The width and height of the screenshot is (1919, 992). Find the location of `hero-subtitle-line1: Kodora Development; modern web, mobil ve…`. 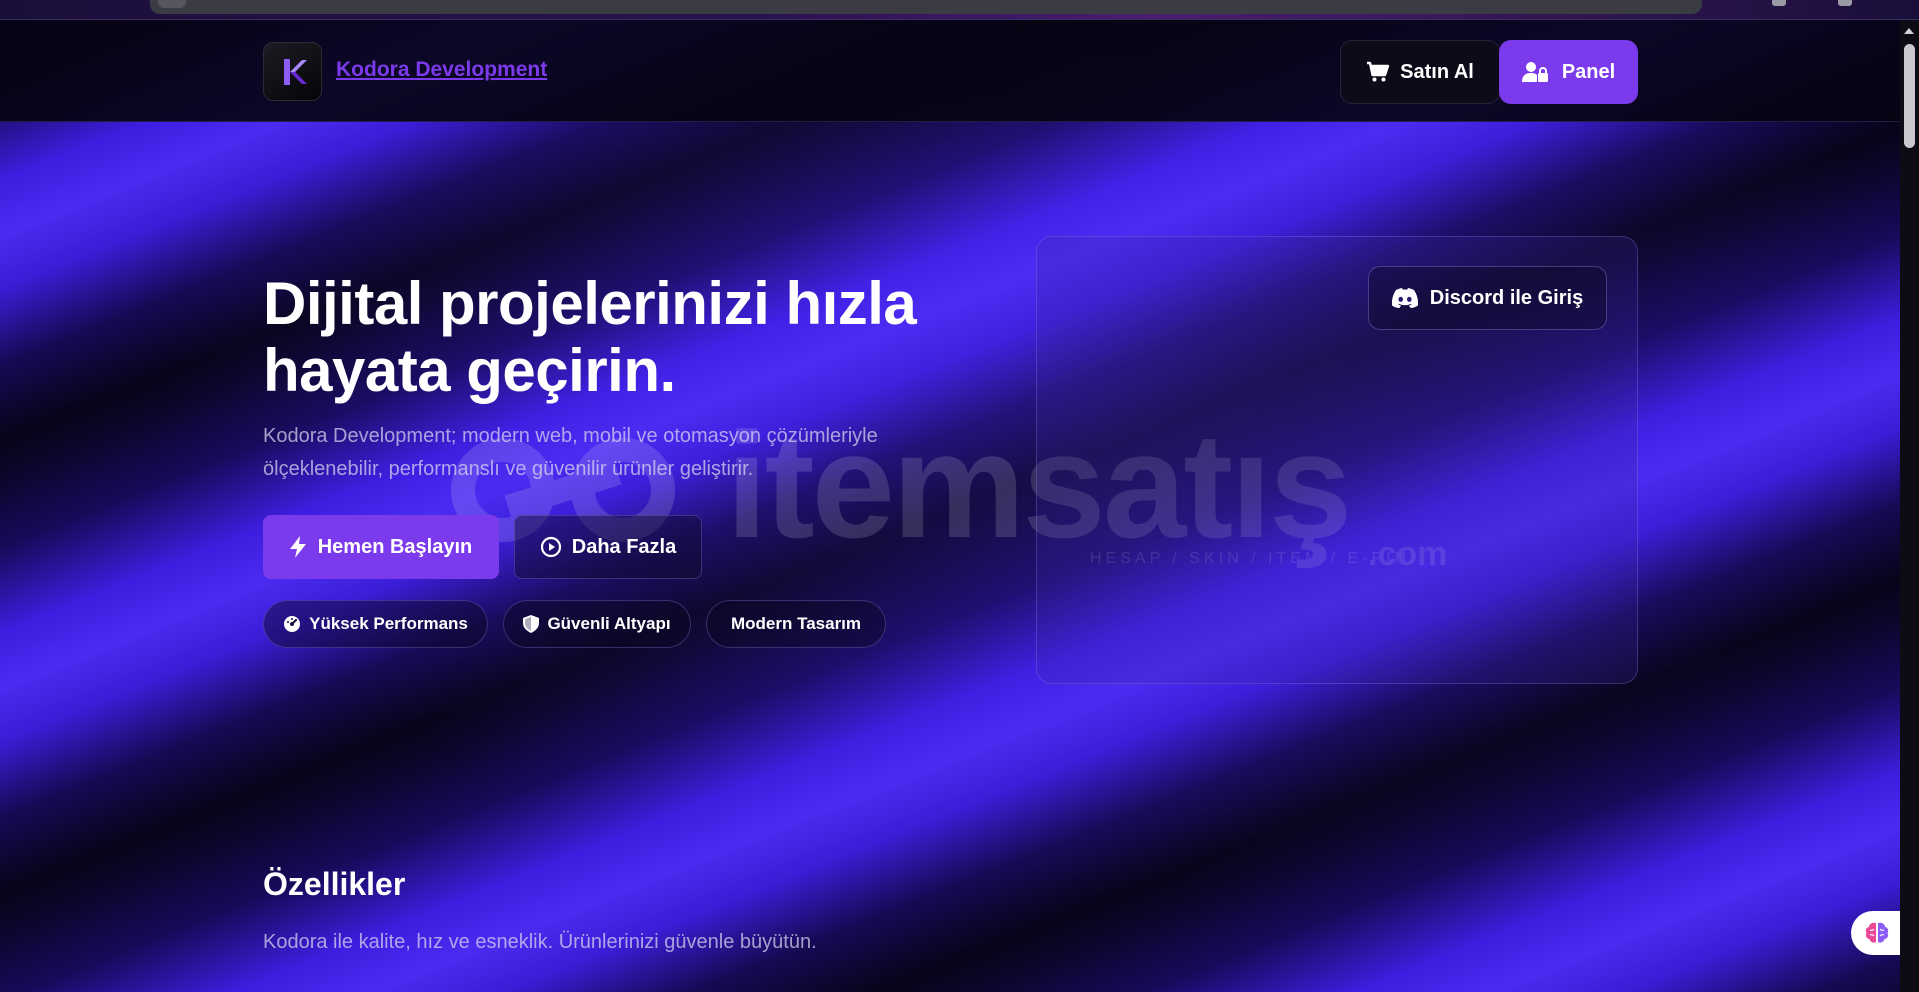

hero-subtitle-line1: Kodora Development; modern web, mobil ve… is located at coordinates (570, 436).